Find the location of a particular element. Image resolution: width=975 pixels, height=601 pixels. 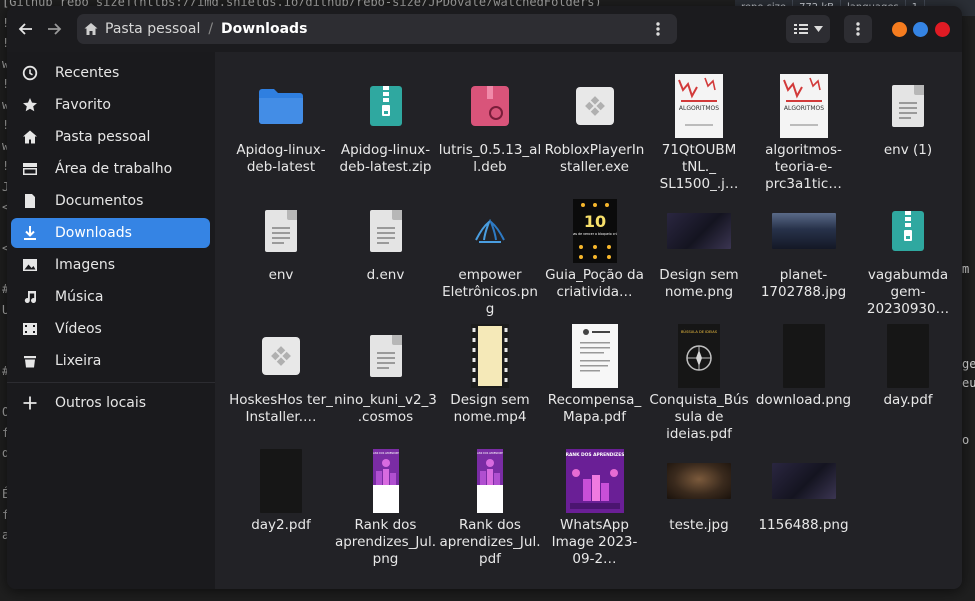

debian-package-icon is located at coordinates (490, 106).